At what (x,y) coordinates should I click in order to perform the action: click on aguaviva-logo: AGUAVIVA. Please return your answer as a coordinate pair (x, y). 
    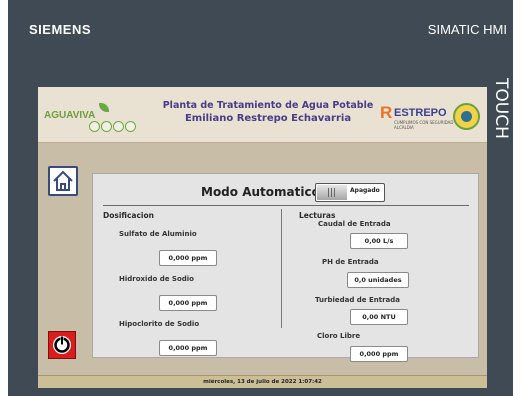
    Looking at the image, I should click on (70, 113).